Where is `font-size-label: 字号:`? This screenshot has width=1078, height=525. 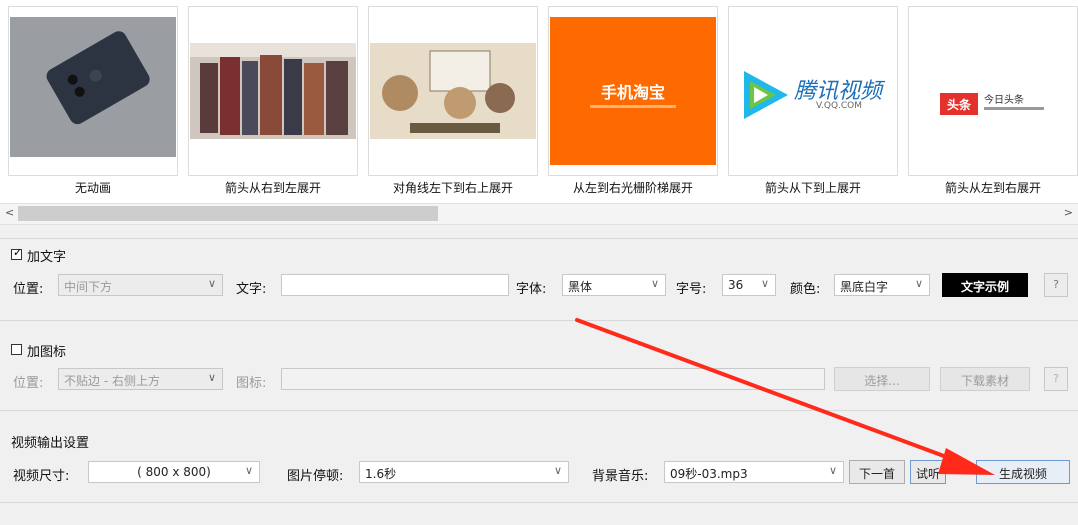
font-size-label: 字号: is located at coordinates (691, 289).